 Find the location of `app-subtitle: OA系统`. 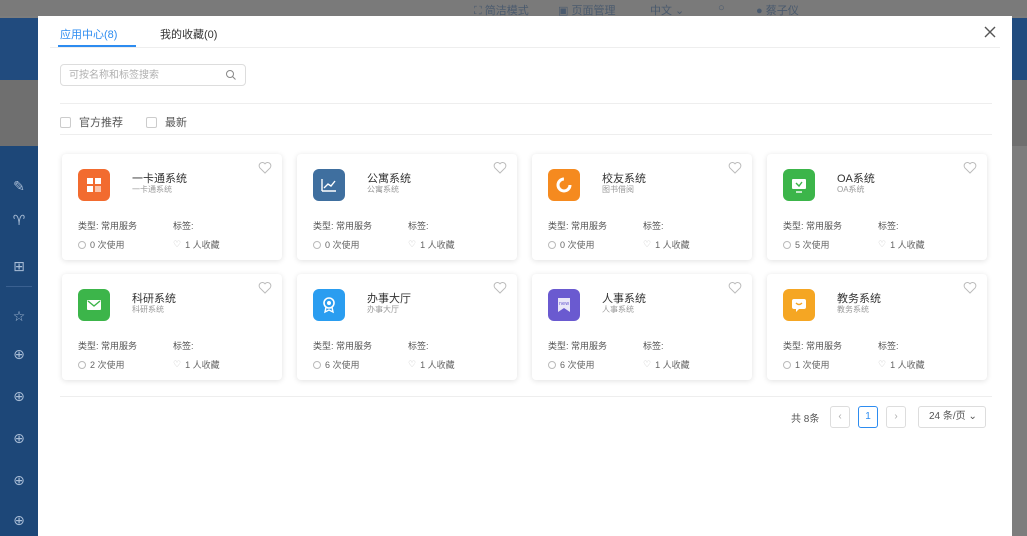

app-subtitle: OA系统 is located at coordinates (851, 189).